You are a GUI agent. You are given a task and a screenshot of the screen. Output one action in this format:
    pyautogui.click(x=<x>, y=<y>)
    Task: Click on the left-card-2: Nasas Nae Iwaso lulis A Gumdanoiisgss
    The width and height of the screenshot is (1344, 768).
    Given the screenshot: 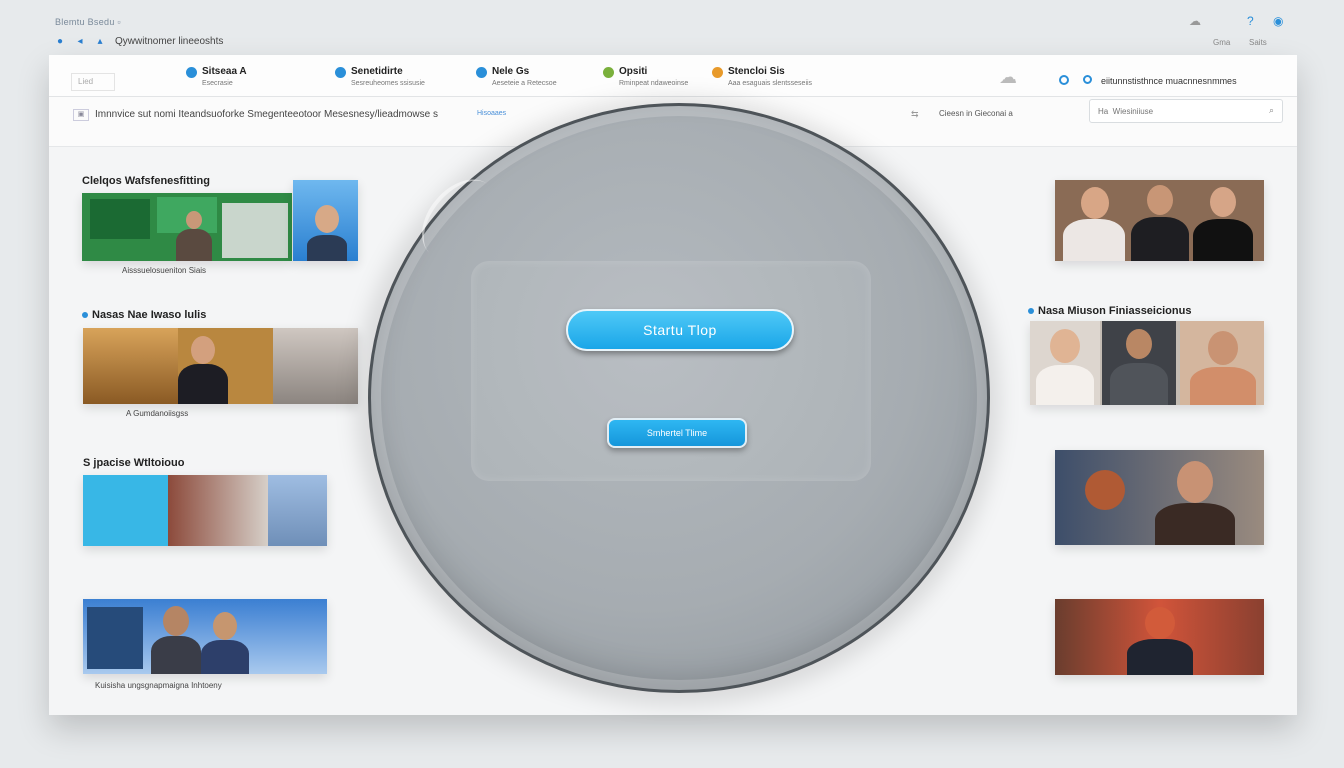 What is the action you would take?
    pyautogui.click(x=222, y=365)
    